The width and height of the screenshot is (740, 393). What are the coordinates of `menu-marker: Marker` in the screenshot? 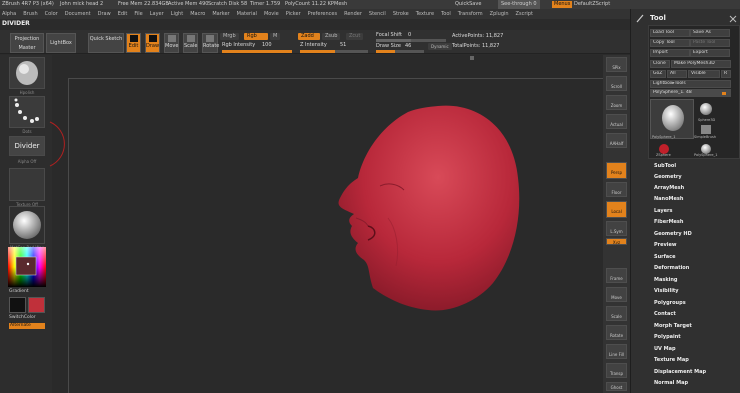 It's located at (220, 14).